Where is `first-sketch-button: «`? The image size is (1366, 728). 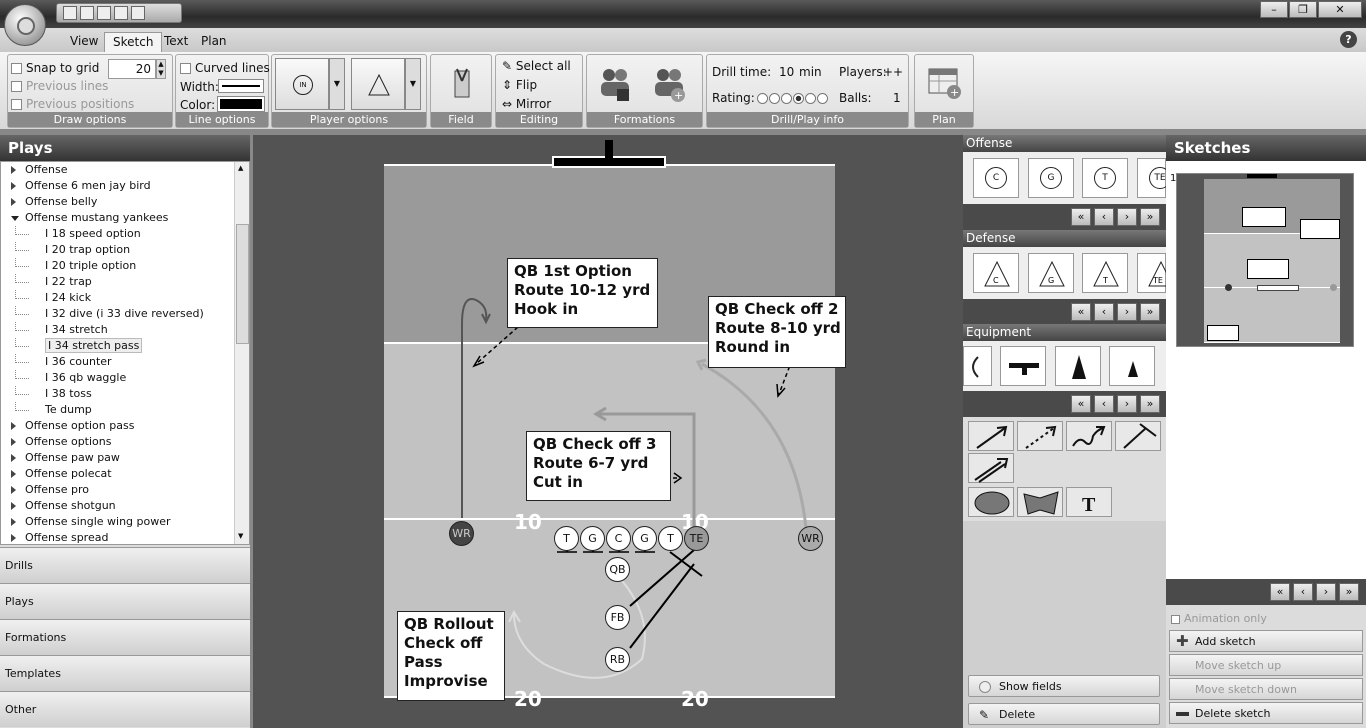
first-sketch-button: « is located at coordinates (1280, 592).